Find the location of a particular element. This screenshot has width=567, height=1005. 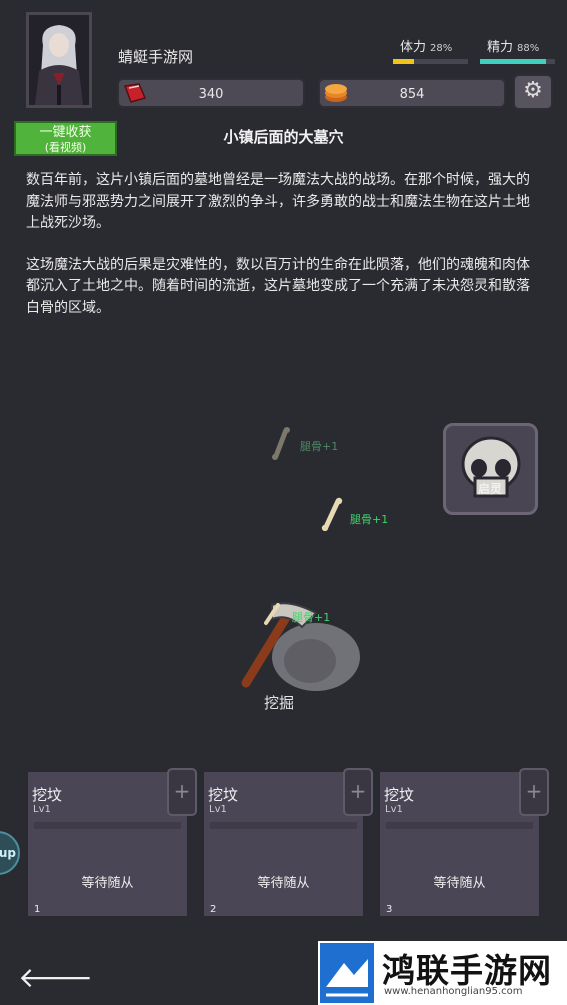

summon-label: 启灵 is located at coordinates (490, 489).